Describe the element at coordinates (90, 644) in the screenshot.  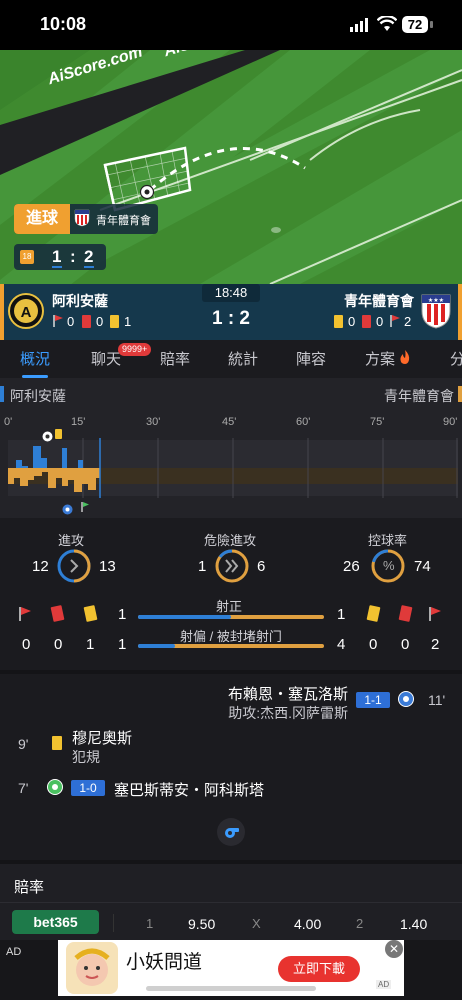
I see `home-yellow: 1` at that location.